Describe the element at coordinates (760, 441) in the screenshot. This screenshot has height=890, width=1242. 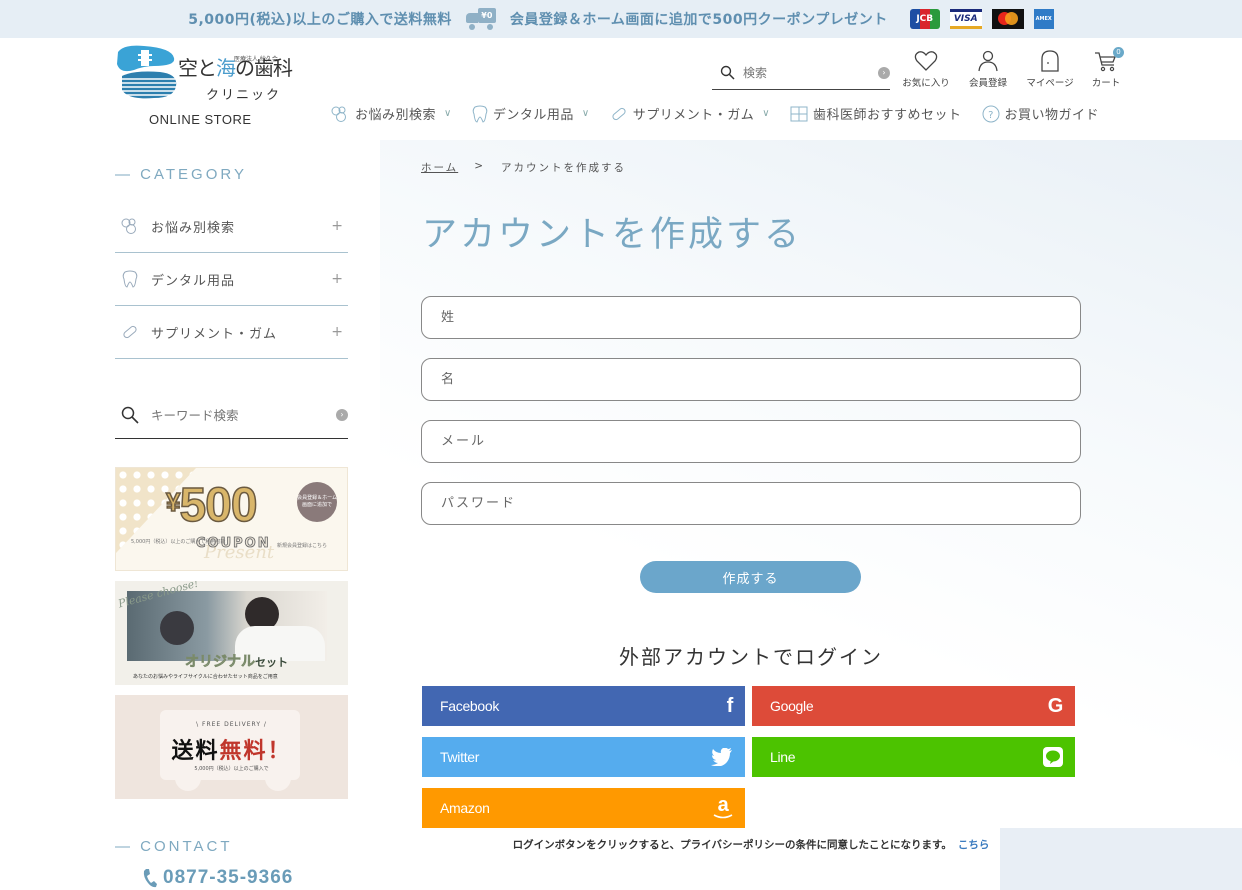
I see `email-input` at that location.